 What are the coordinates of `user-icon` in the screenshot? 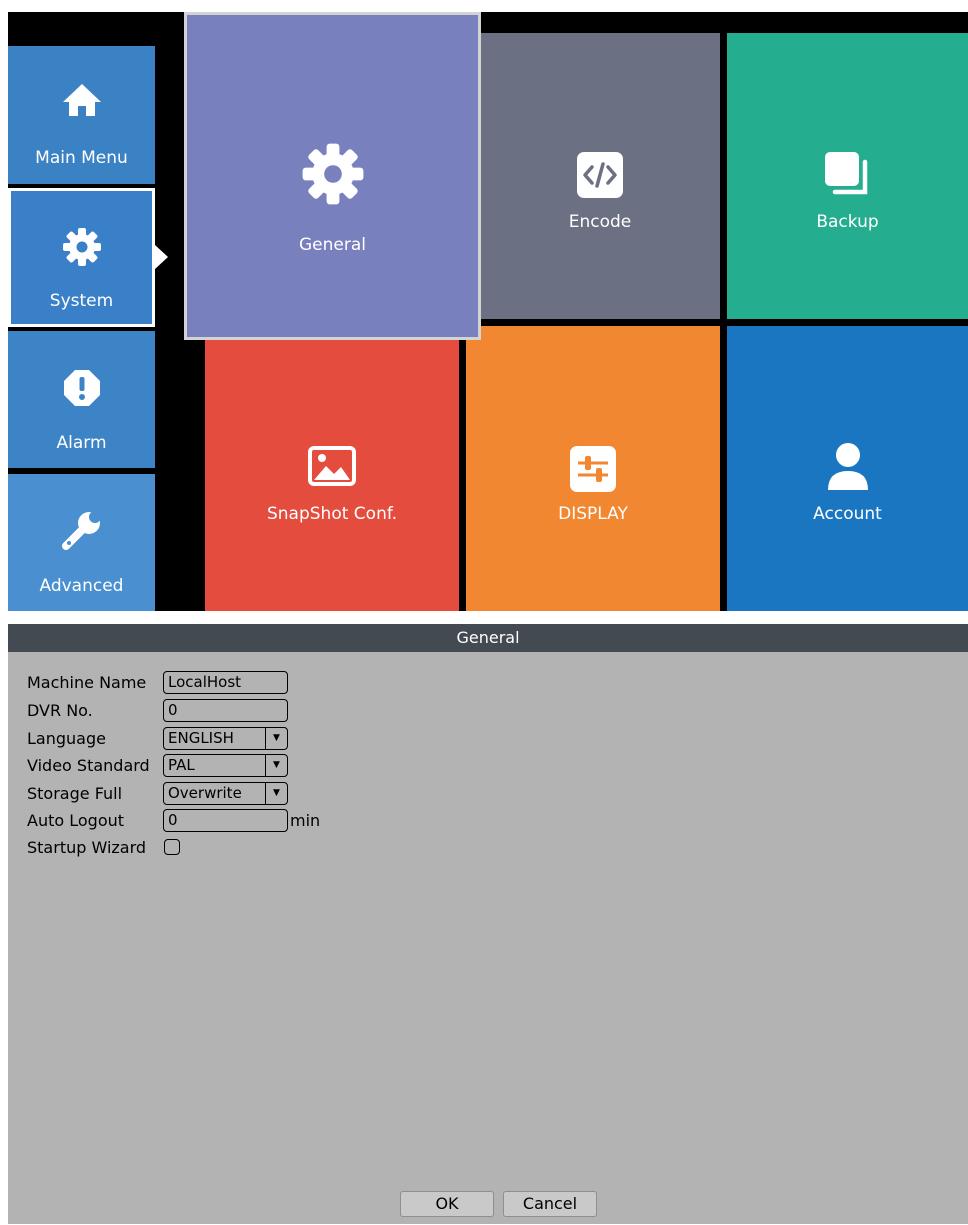 It's located at (847, 467).